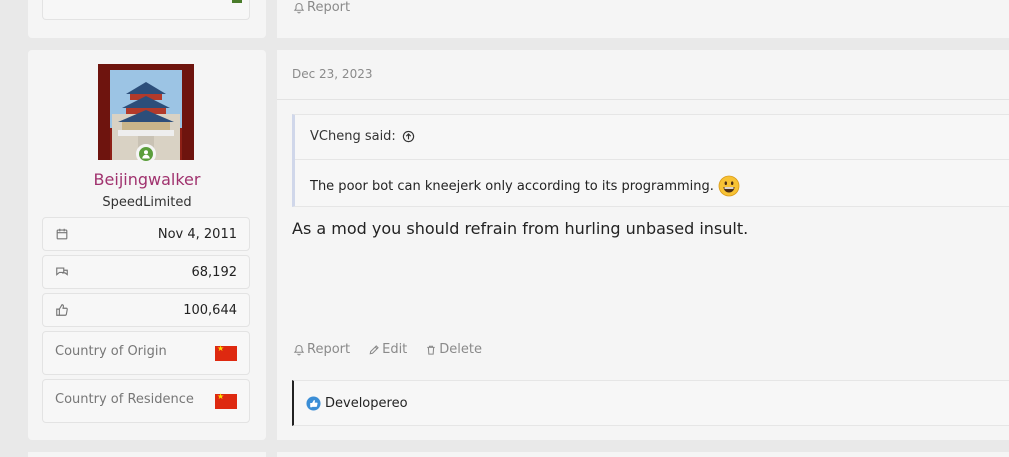 The height and width of the screenshot is (457, 1009). I want to click on country-of-origin-row: Country of Origin, so click(146, 353).